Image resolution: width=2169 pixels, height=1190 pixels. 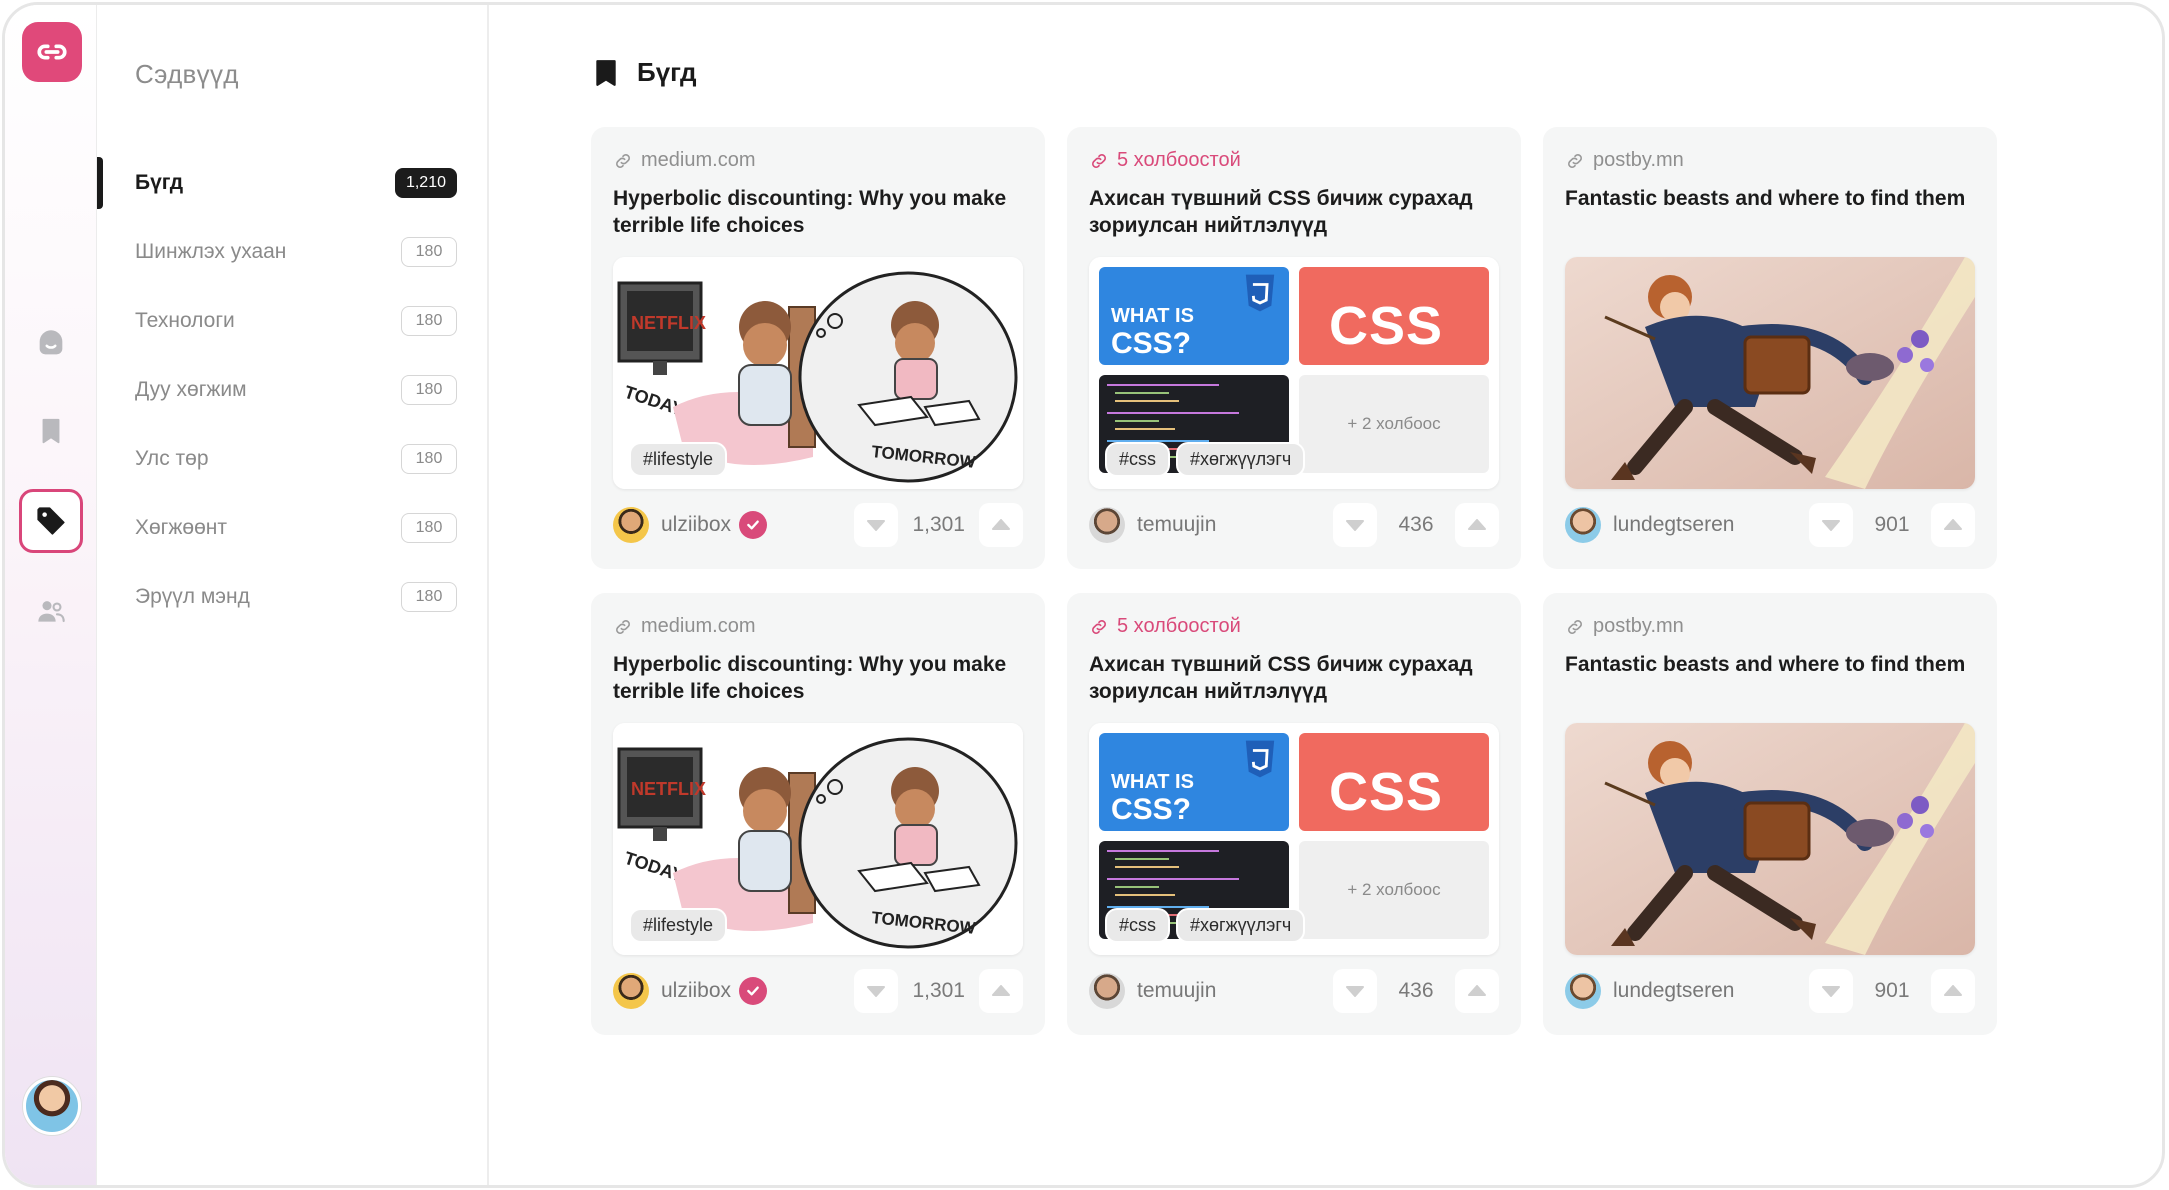 What do you see at coordinates (818, 525) in the screenshot?
I see `post-footer: ulziibox 1,301` at bounding box center [818, 525].